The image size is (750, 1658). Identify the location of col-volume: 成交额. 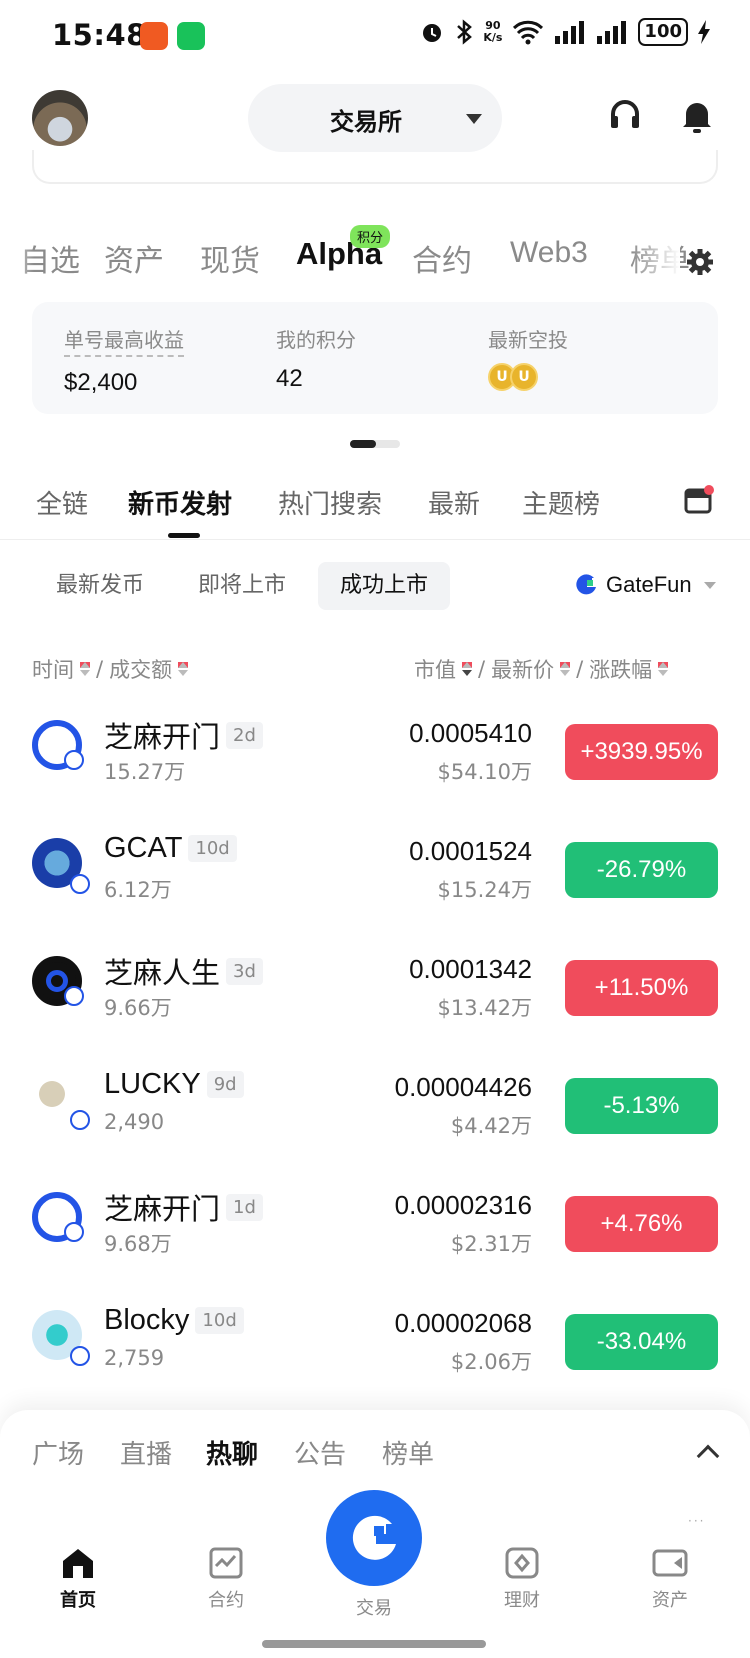
(140, 669).